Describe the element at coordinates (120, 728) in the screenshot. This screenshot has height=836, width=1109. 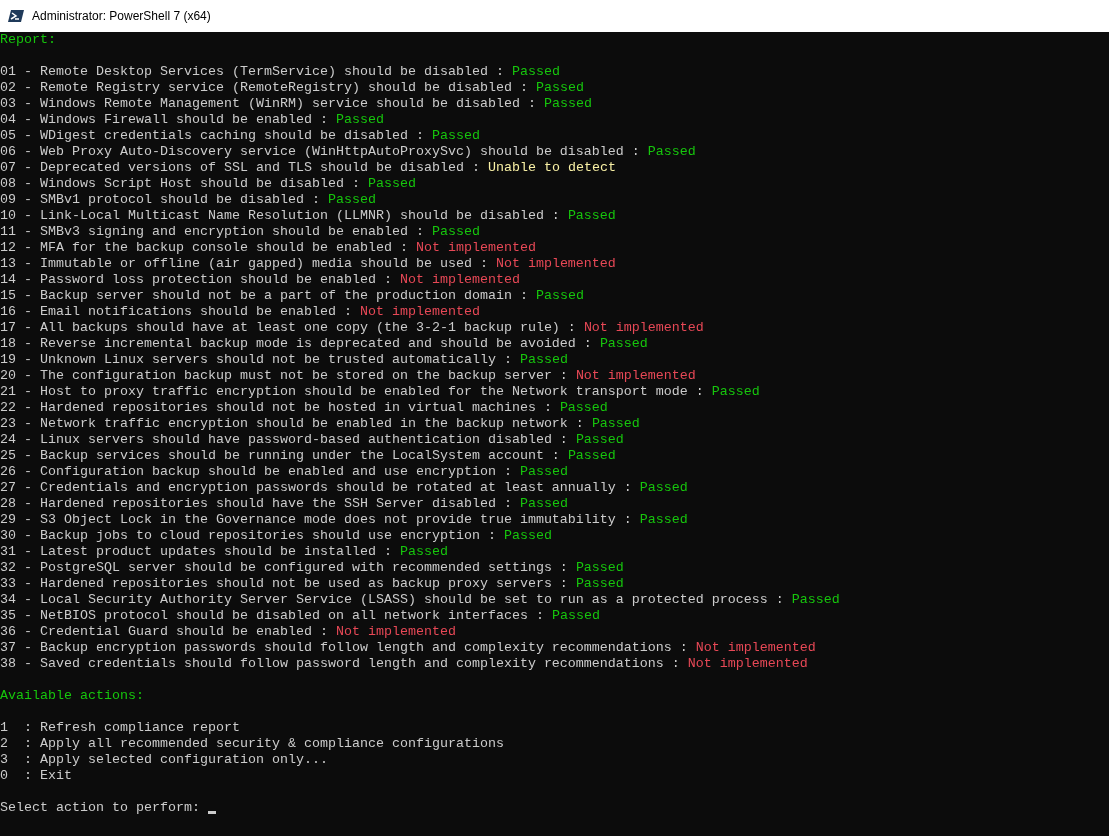
I see `action-line: 1 : Refresh compliance report` at that location.